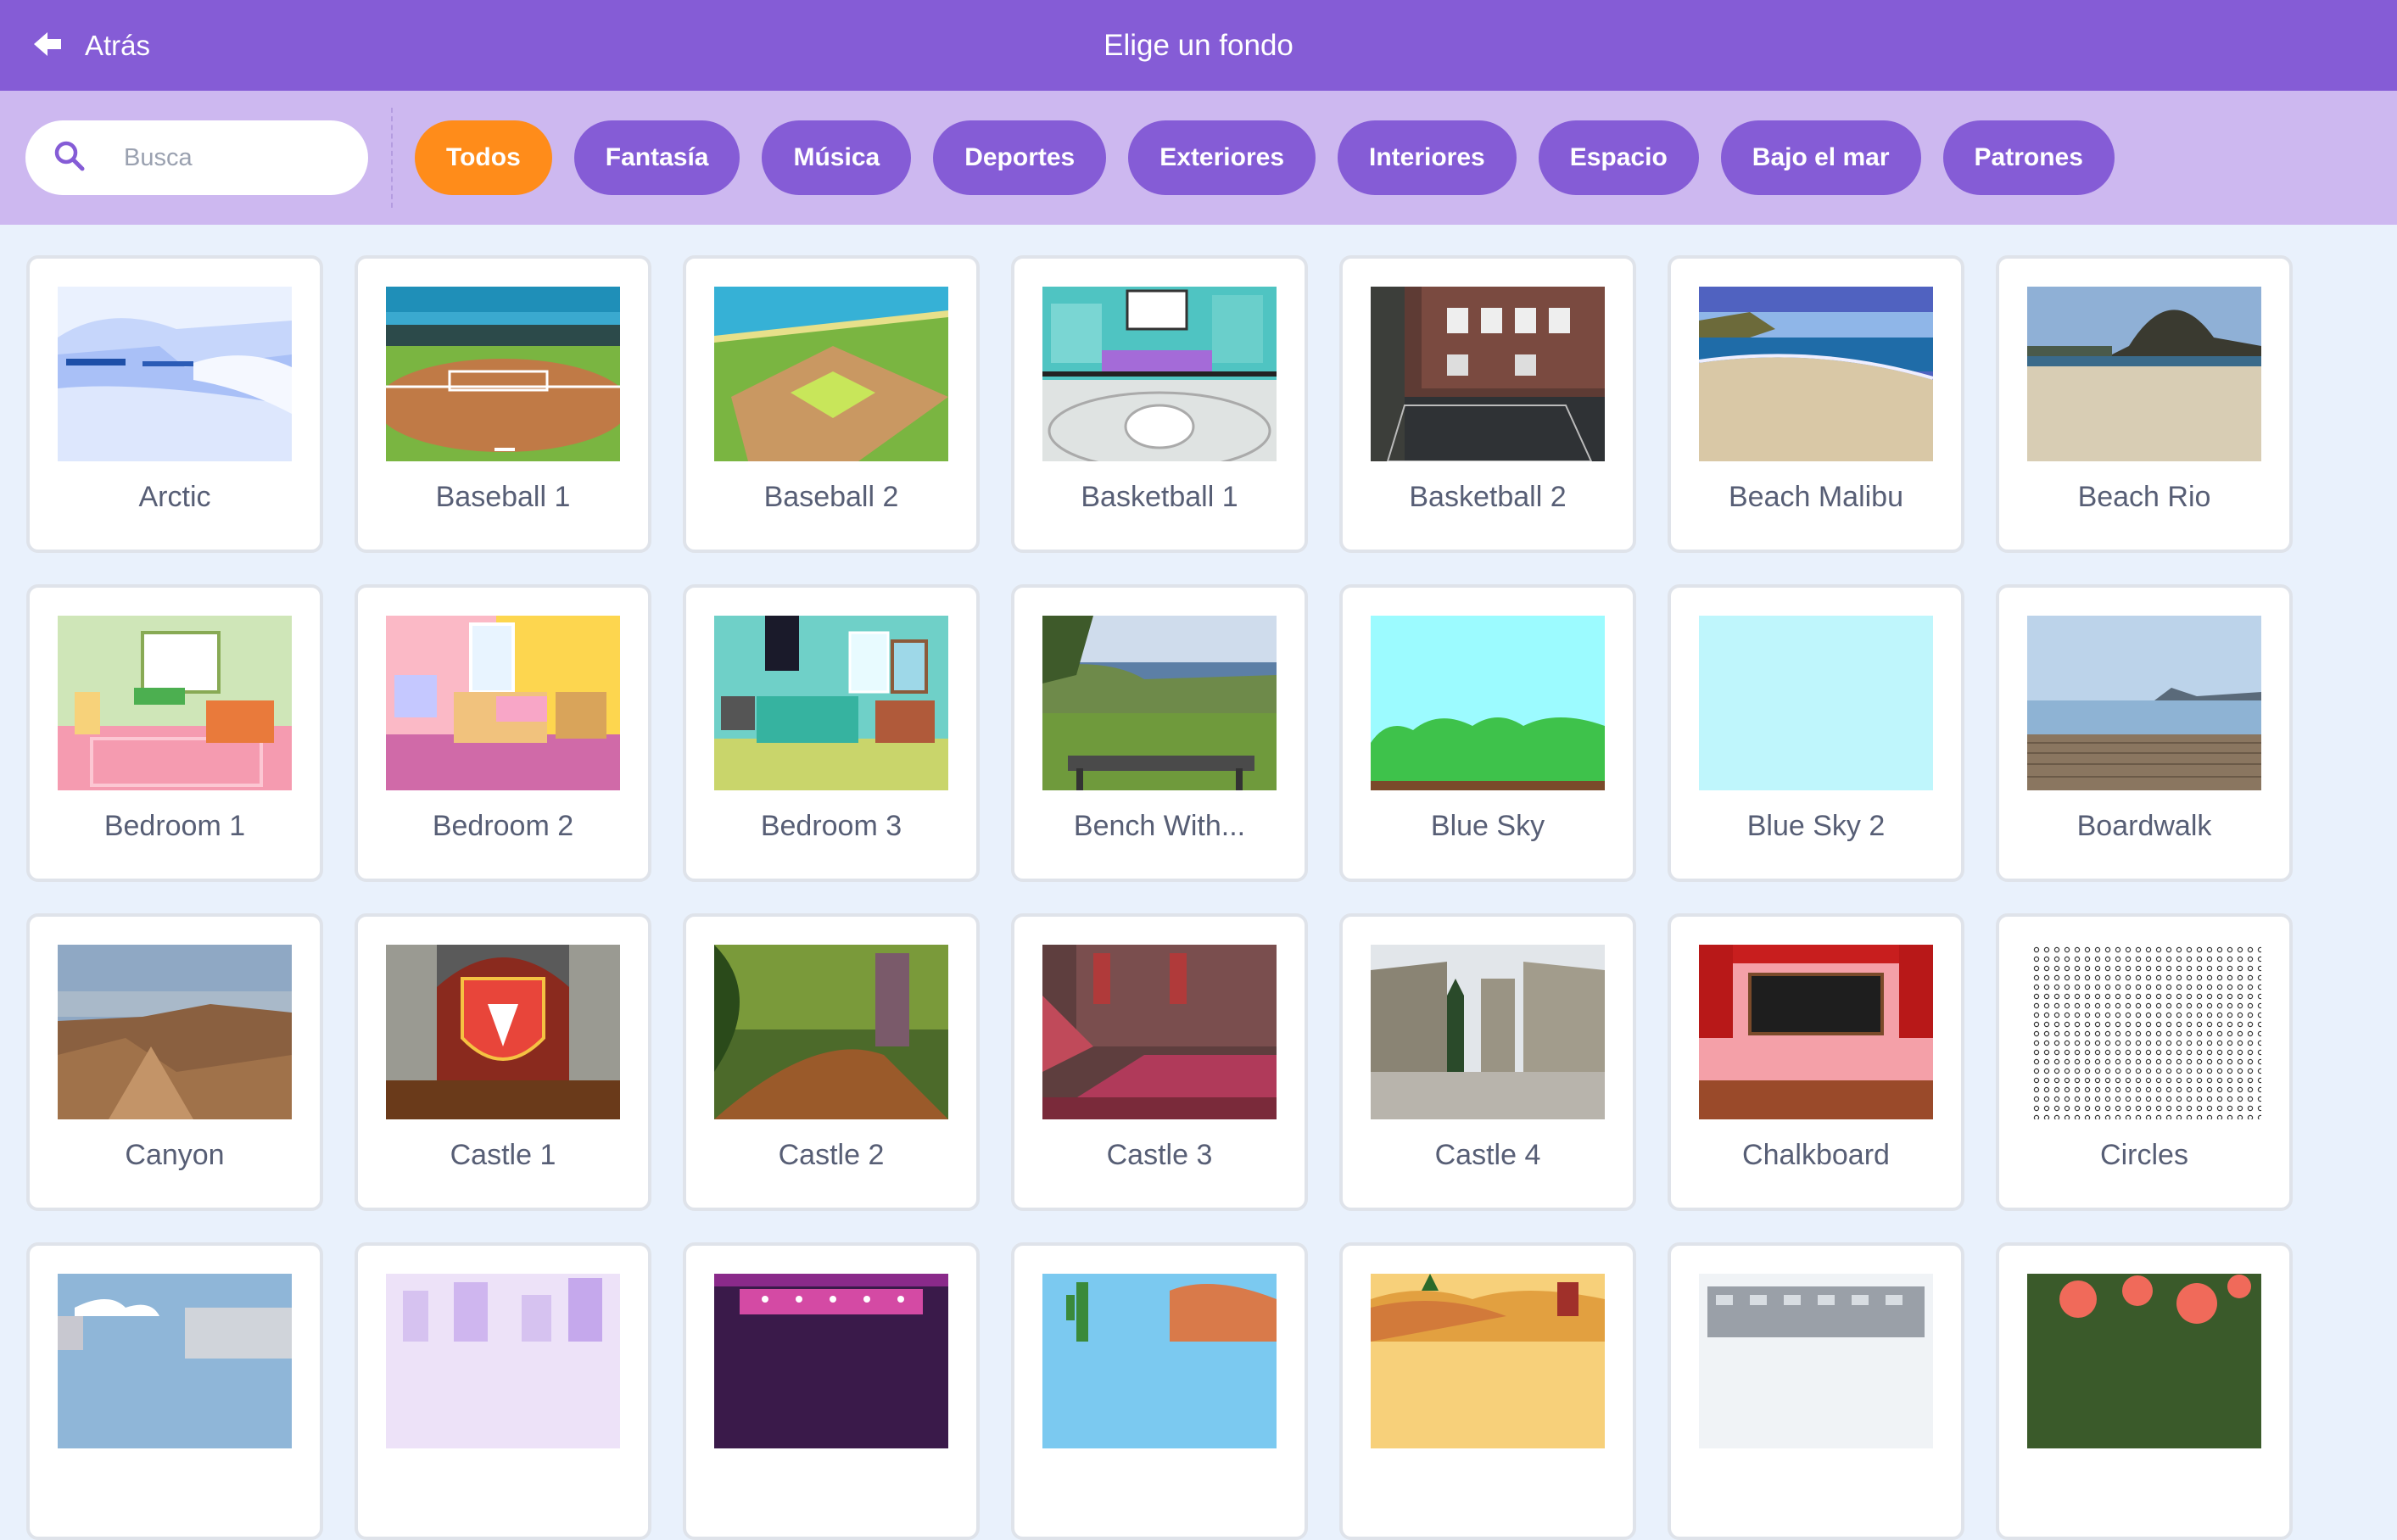  What do you see at coordinates (1020, 157) in the screenshot?
I see `category-tab-deportes: Deportes` at bounding box center [1020, 157].